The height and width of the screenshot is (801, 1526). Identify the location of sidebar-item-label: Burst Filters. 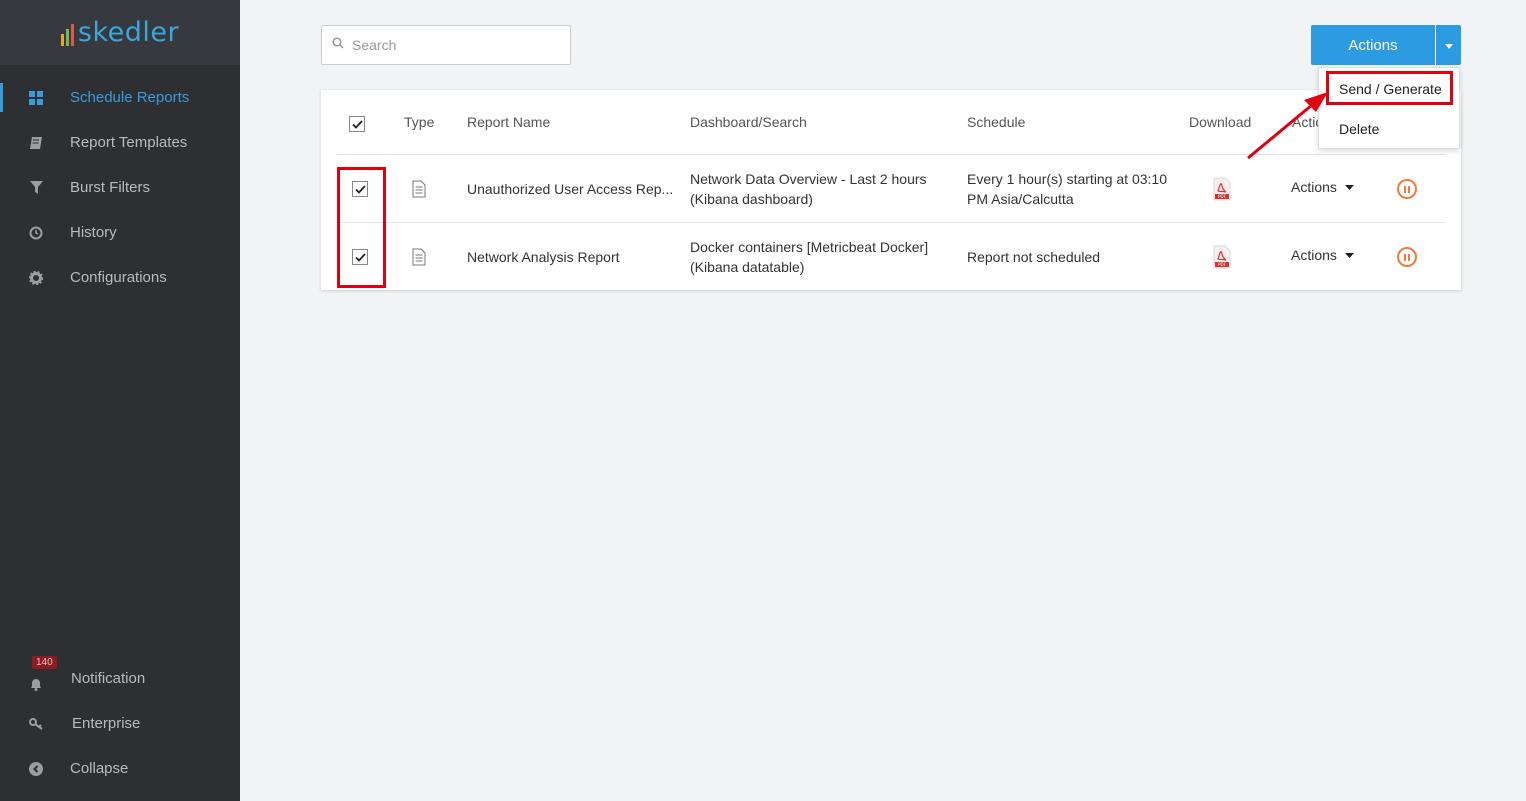
(110, 187).